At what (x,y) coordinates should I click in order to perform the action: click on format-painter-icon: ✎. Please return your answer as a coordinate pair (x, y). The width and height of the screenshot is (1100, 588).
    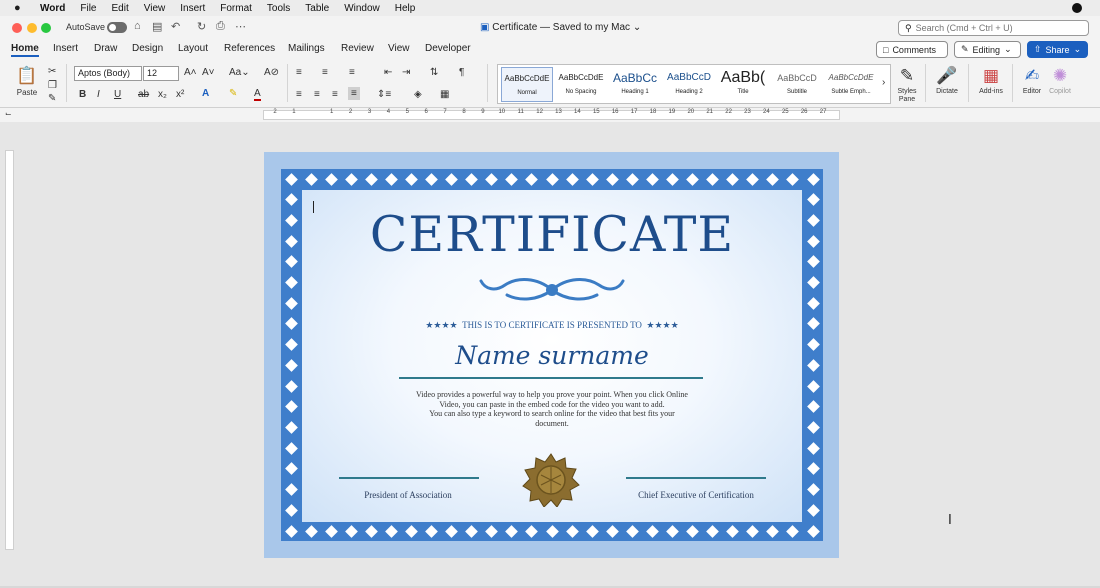
    Looking at the image, I should click on (52, 98).